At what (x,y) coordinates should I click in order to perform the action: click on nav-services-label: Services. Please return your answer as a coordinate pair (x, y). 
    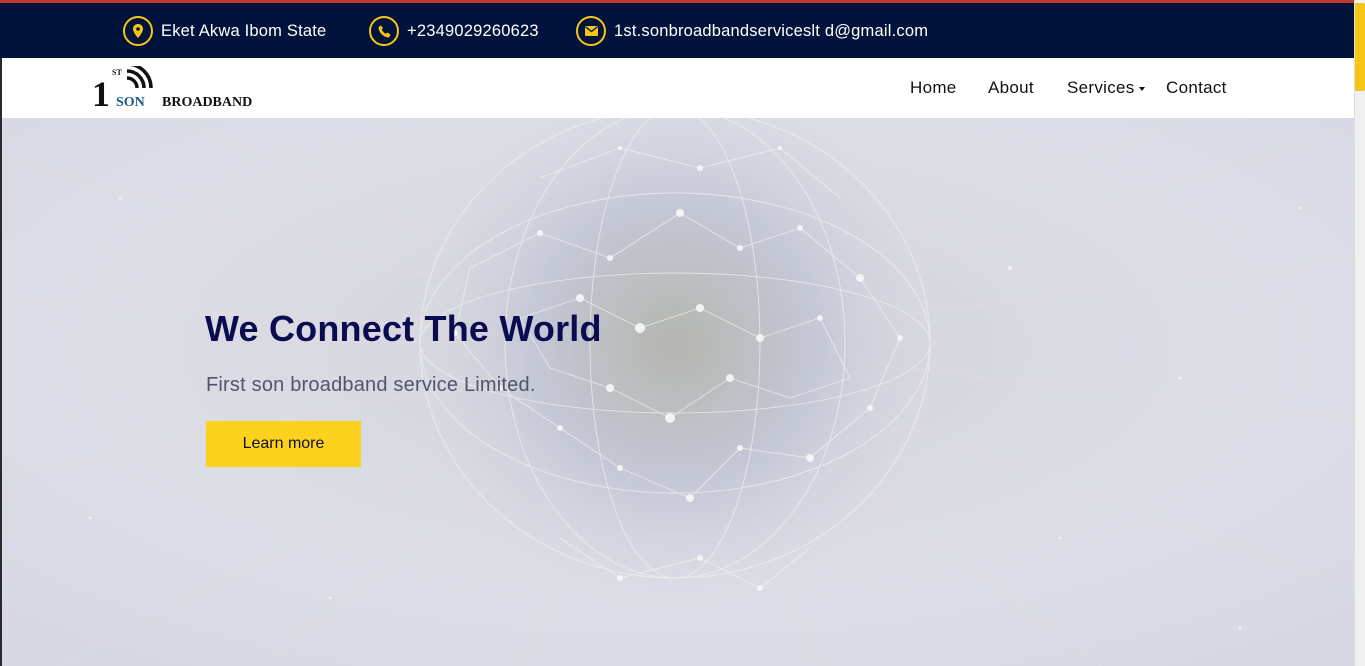
    Looking at the image, I should click on (1101, 87).